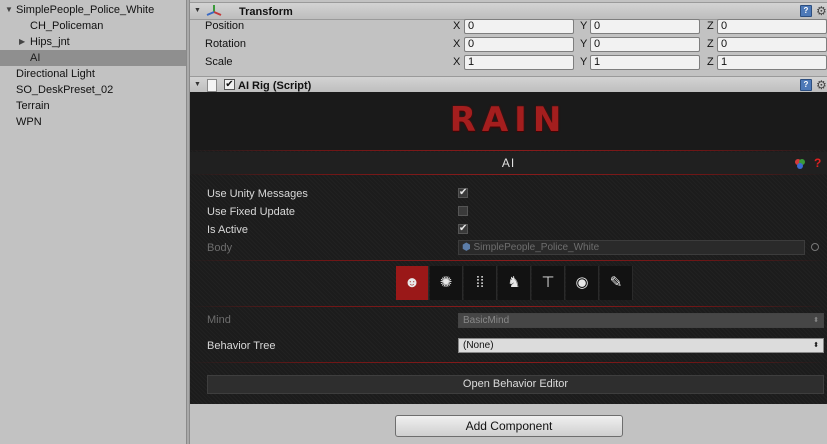  I want to click on body-label: Body, so click(220, 248).